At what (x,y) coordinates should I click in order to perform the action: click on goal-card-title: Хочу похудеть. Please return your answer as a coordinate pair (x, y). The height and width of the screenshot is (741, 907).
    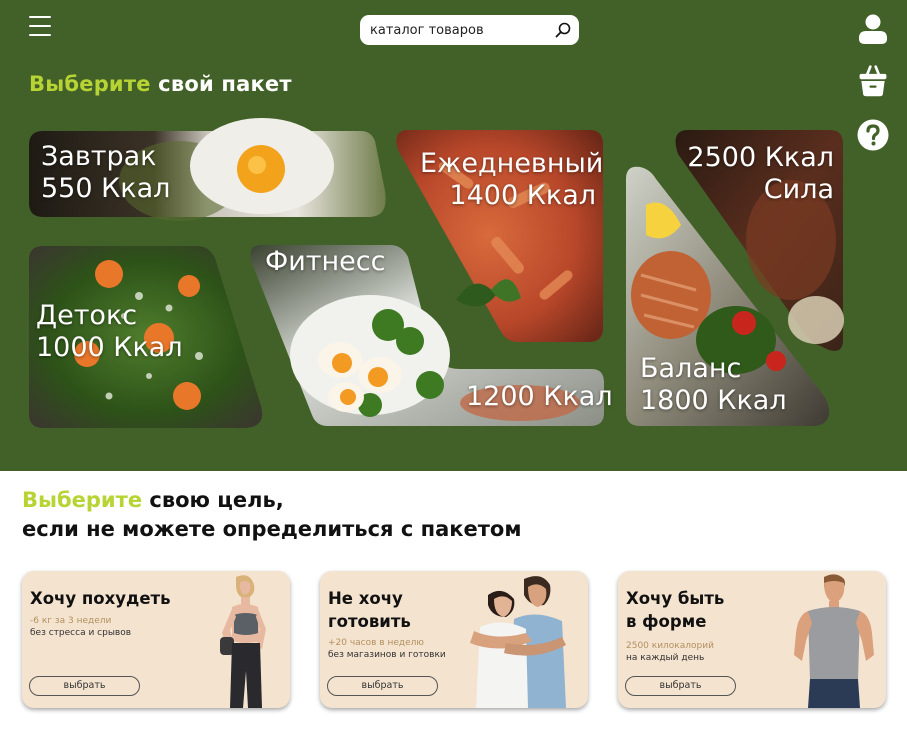
    Looking at the image, I should click on (100, 598).